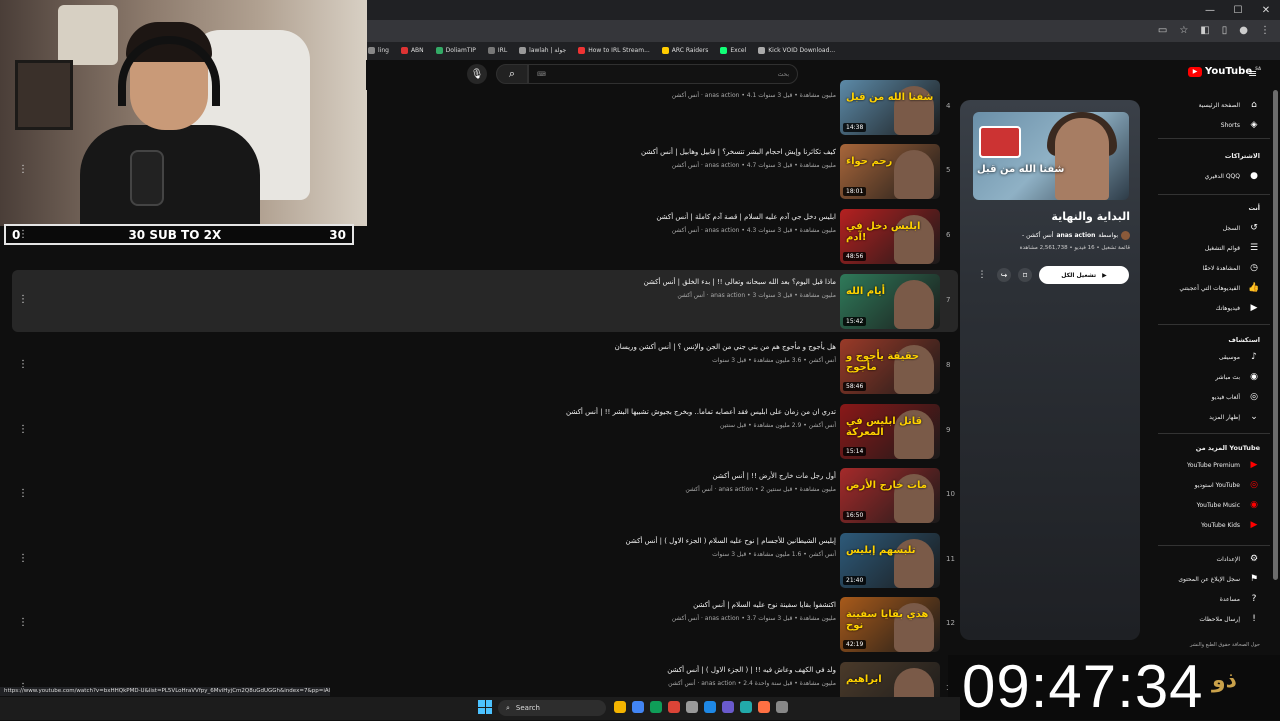  Describe the element at coordinates (412, 50) in the screenshot. I see `bookmark-item: ABN` at that location.